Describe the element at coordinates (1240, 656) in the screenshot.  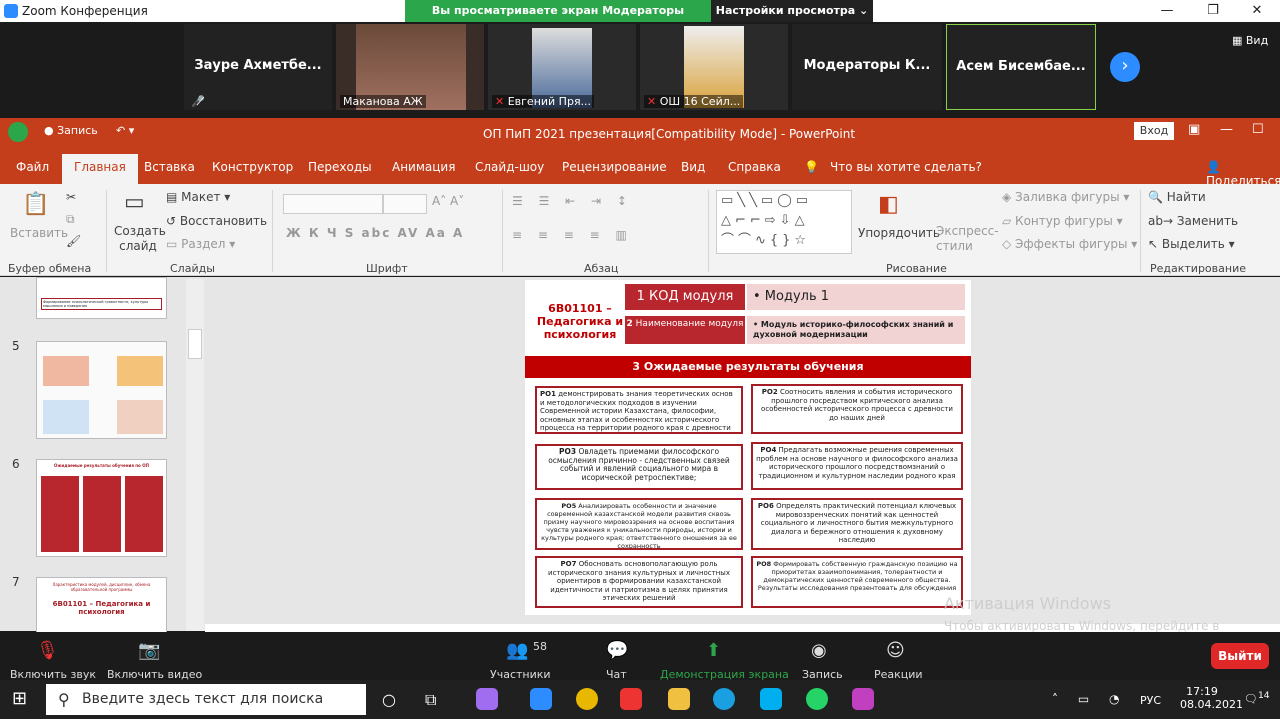
I see `leave-button: Выйти` at that location.